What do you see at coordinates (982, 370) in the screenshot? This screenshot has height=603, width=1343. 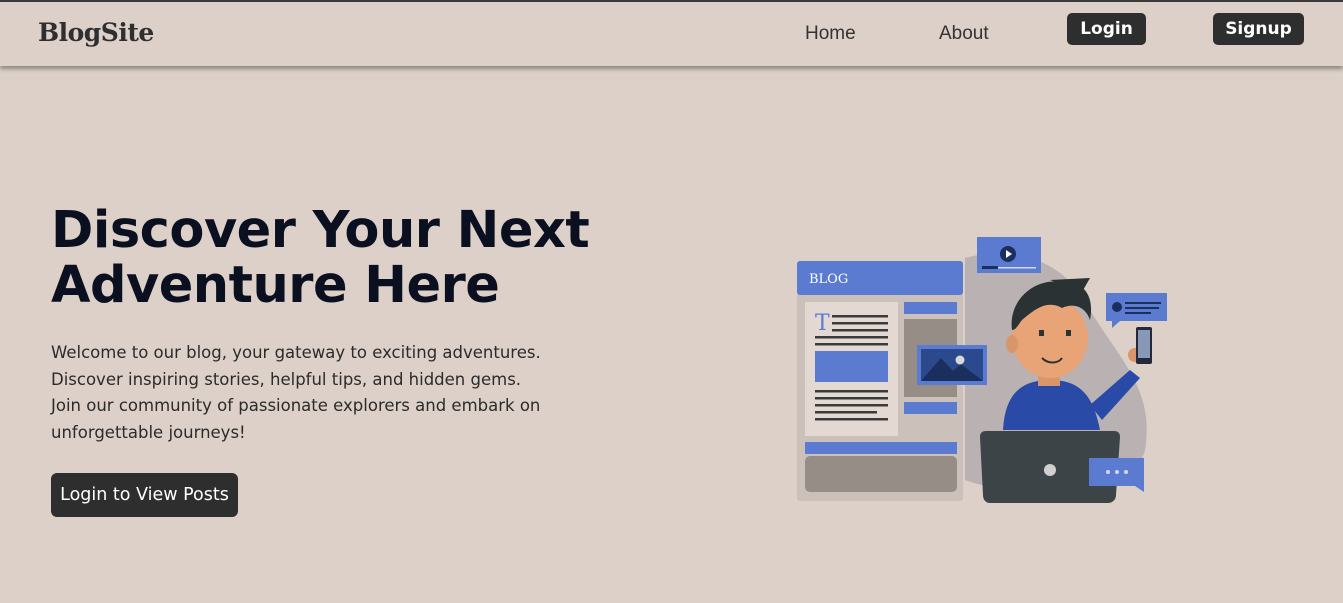 I see `blog-hero-illustration: BLOG T` at bounding box center [982, 370].